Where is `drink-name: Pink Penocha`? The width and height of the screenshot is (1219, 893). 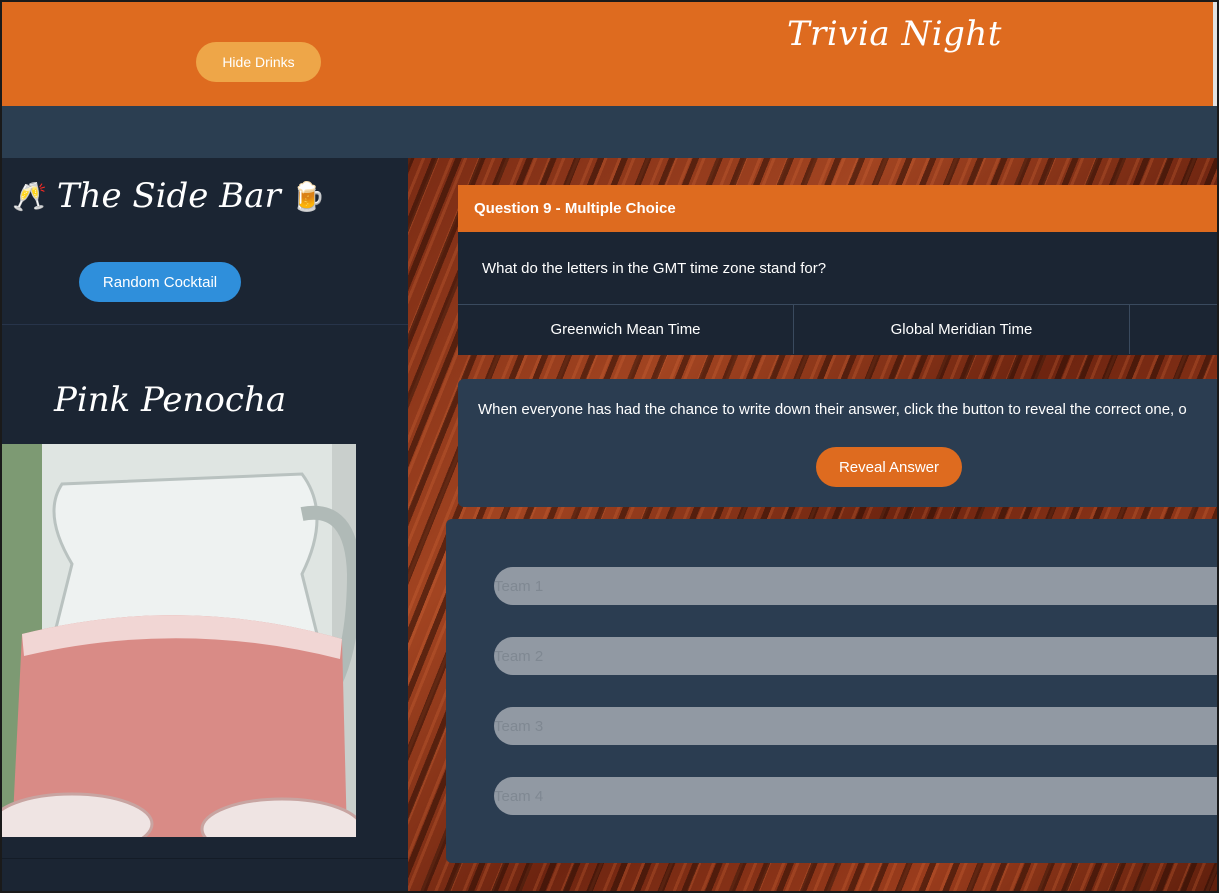 drink-name: Pink Penocha is located at coordinates (170, 400).